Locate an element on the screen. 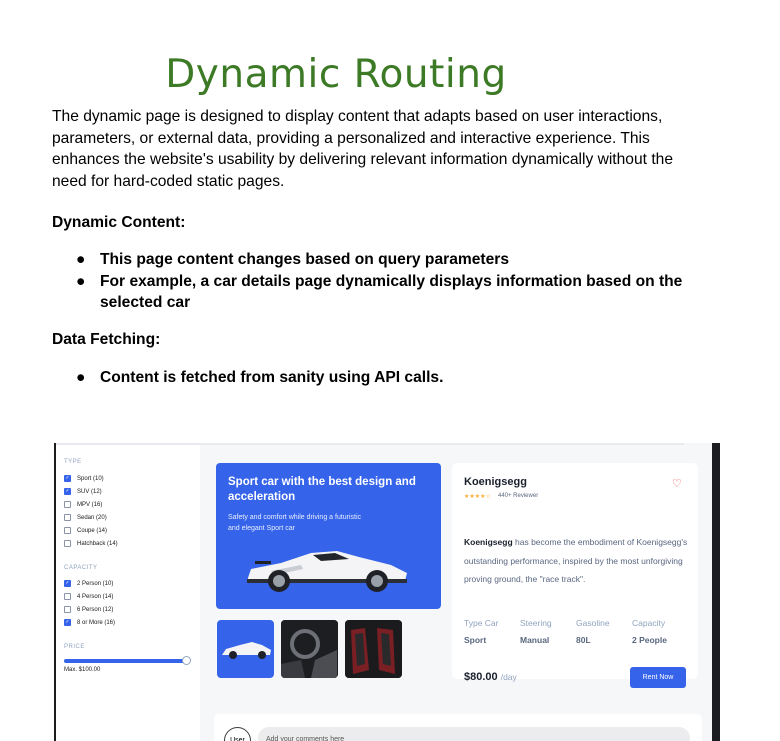  filter-type-sport: ✓ Sport (10) is located at coordinates (84, 478).